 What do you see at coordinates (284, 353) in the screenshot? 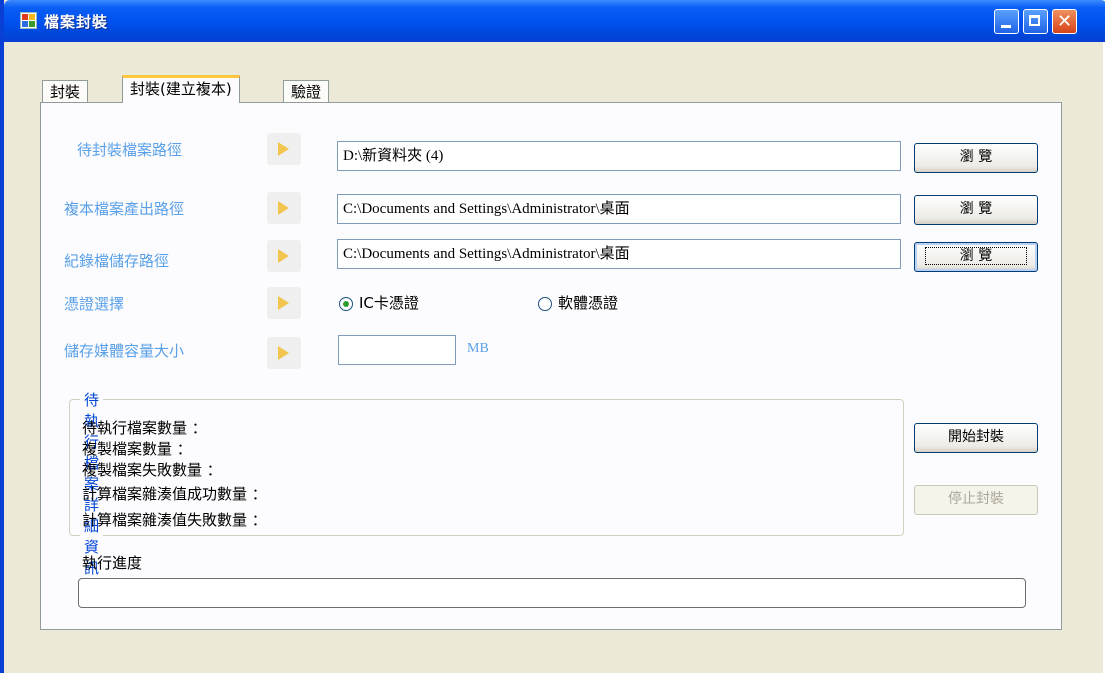
I see `media-size-arrow-icon` at bounding box center [284, 353].